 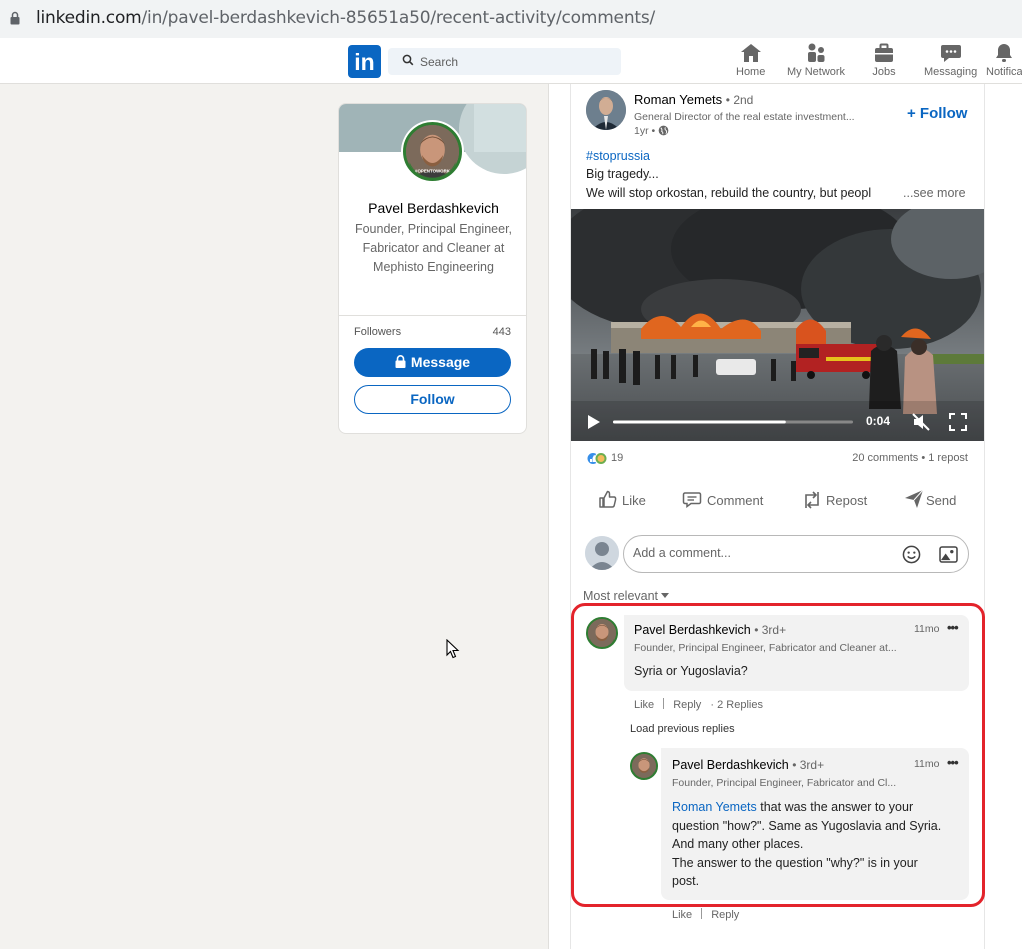 I want to click on nav-messaging: Messaging, so click(x=950, y=60).